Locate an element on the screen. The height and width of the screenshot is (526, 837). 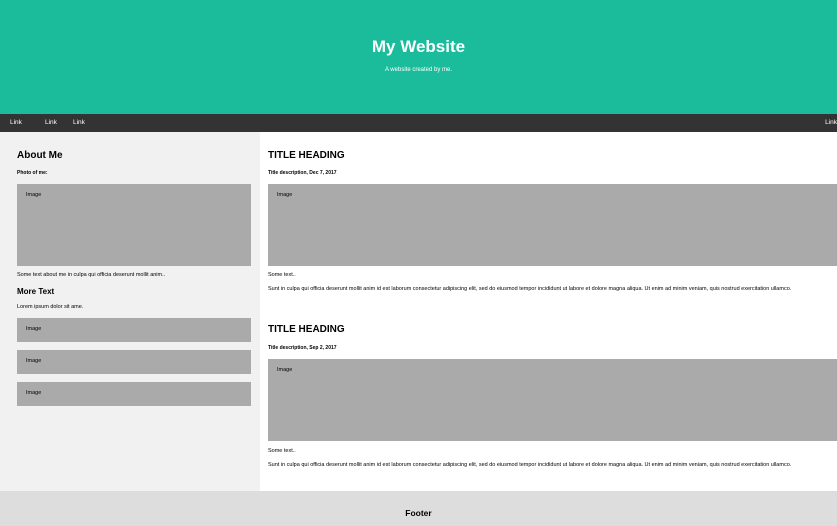
post-description: Title description, Dec 7, 2017 is located at coordinates (302, 173).